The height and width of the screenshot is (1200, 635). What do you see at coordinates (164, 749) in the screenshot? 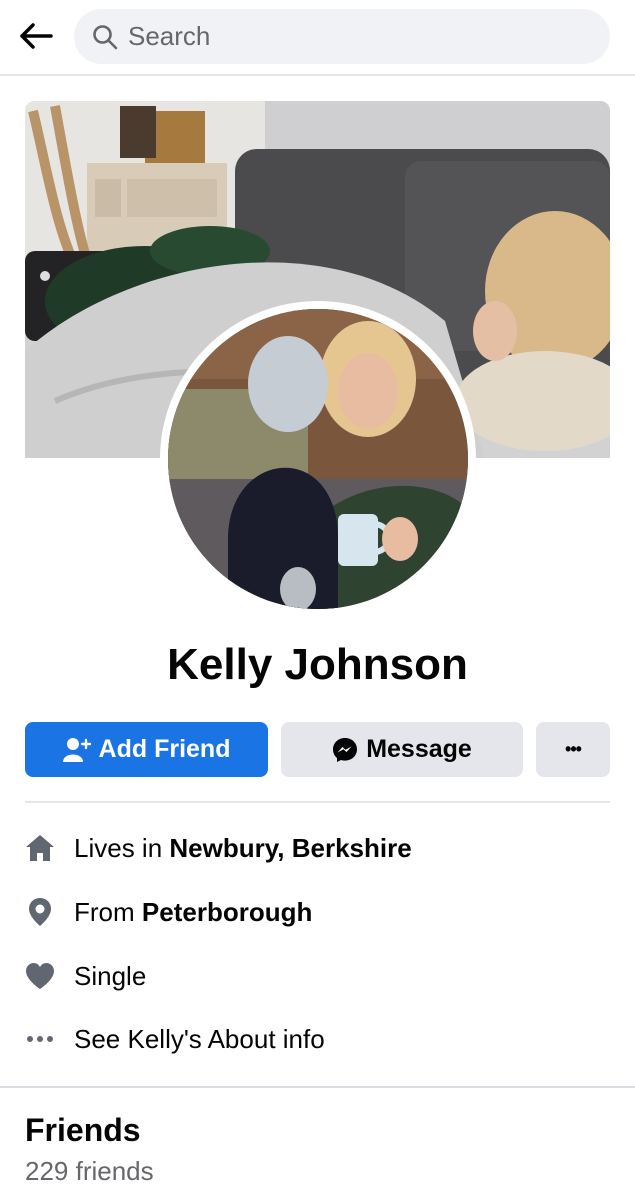
I see `add-friend-label: Add Friend` at bounding box center [164, 749].